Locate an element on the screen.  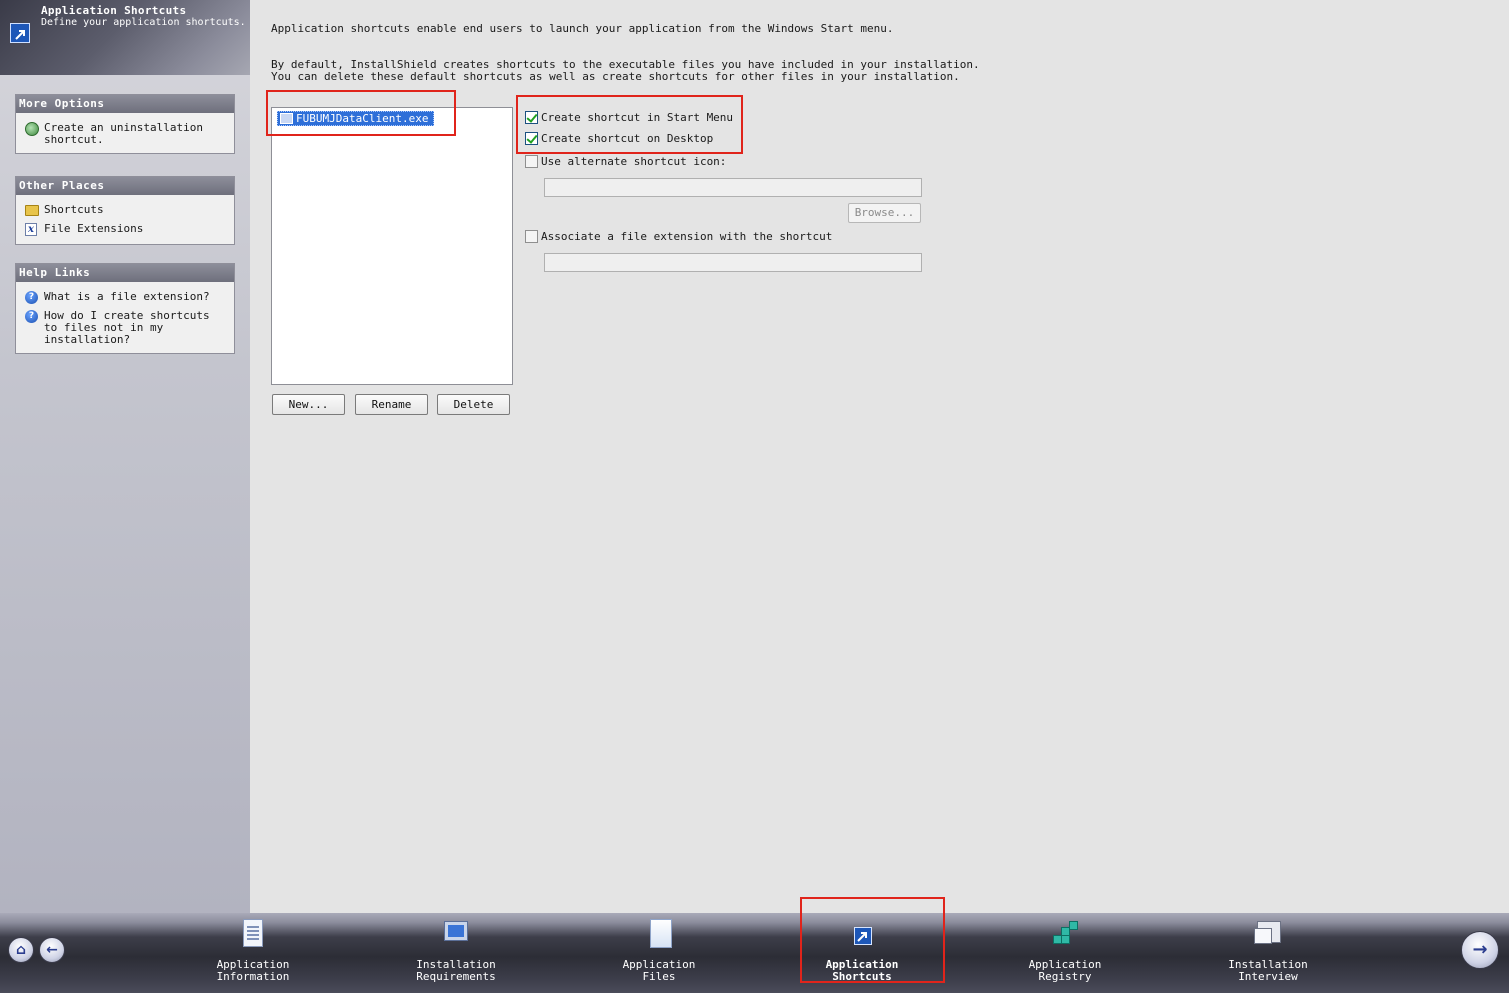
create-uninstall-shortcut-label: Create an uninstallation shortcut. is located at coordinates (123, 133).